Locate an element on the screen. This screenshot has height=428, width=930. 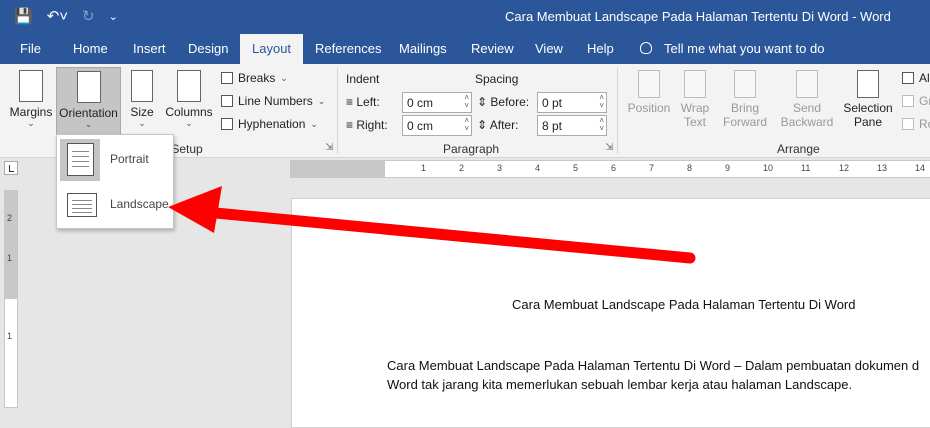
tab-layout: Layout is located at coordinates (272, 49).